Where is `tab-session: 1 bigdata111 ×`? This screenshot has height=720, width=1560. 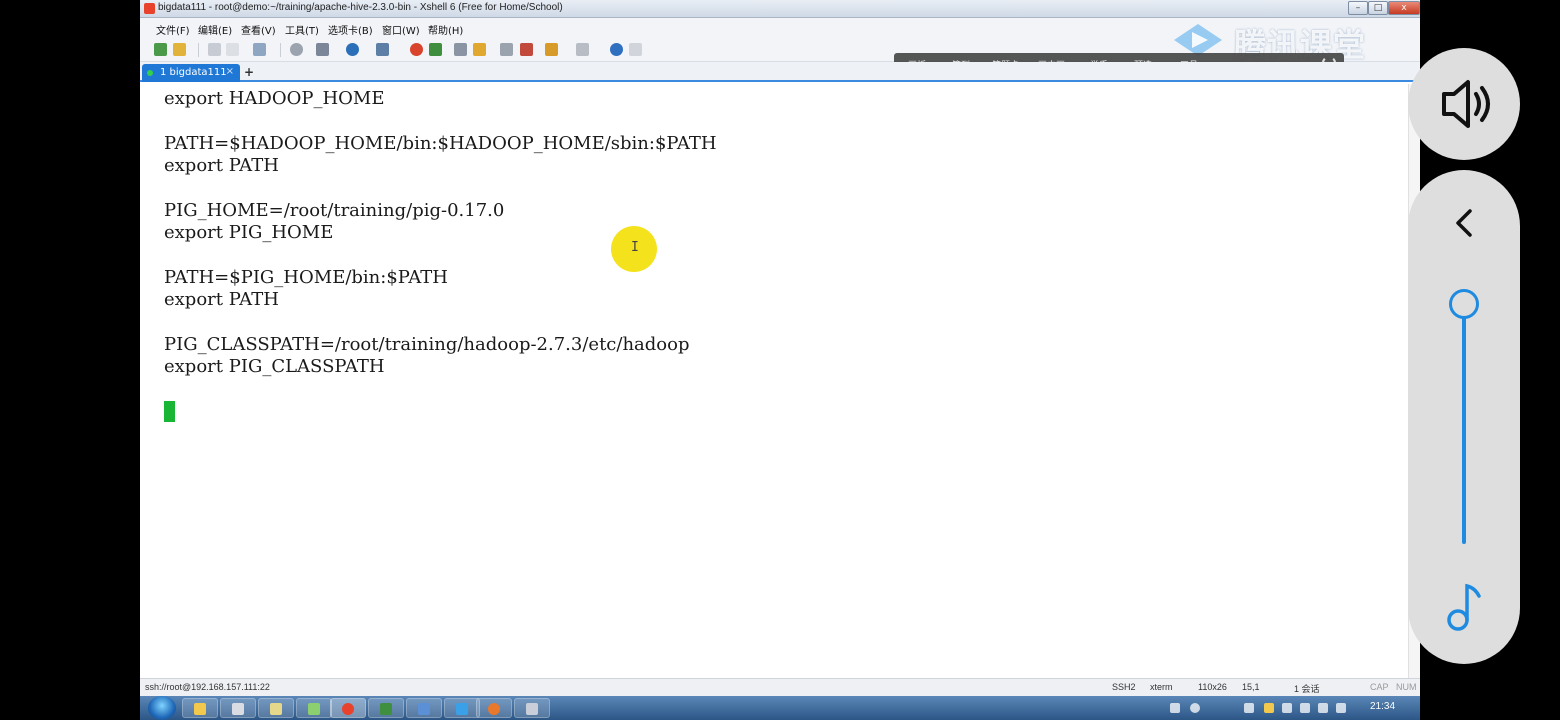 tab-session: 1 bigdata111 × is located at coordinates (191, 73).